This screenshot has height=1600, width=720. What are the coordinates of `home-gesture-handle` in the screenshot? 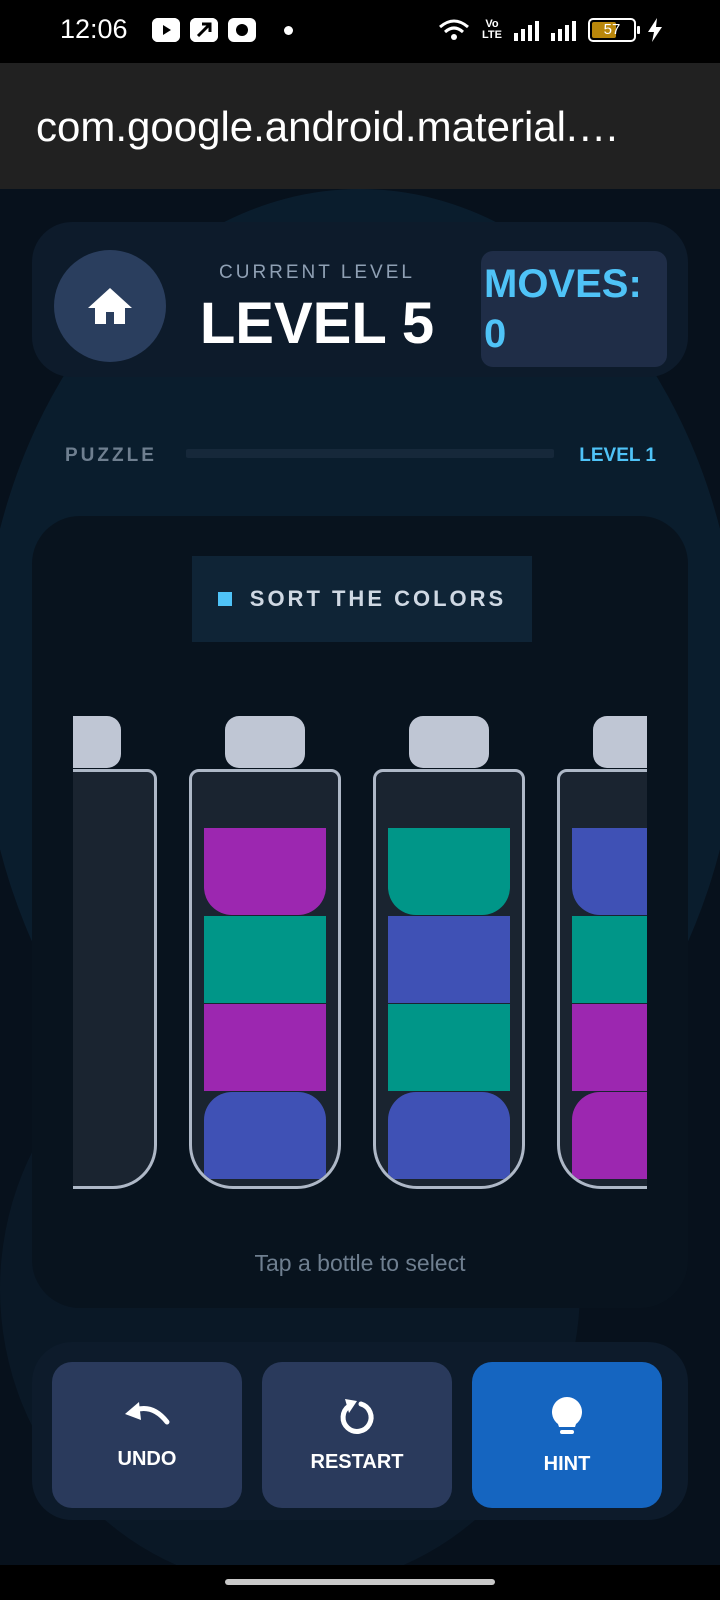 It's located at (360, 1582).